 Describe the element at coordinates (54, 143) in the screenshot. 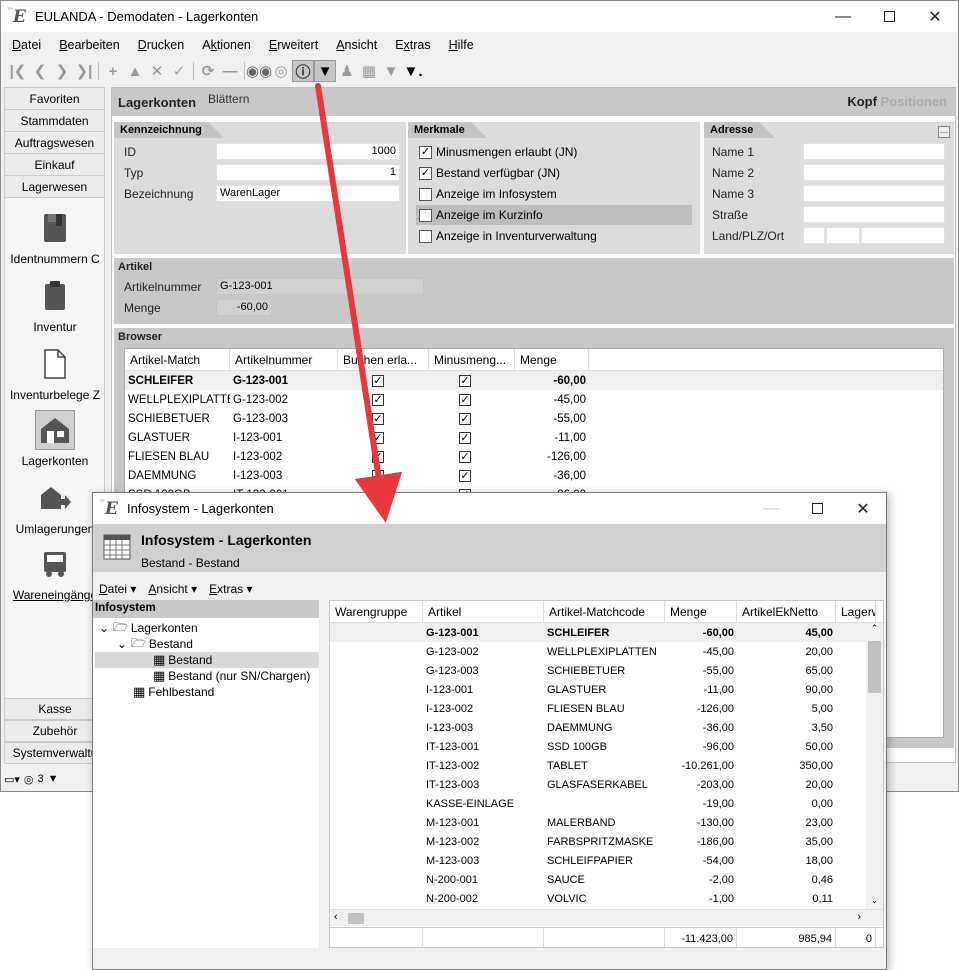

I see `nav-button-2: Auftragswesen` at that location.